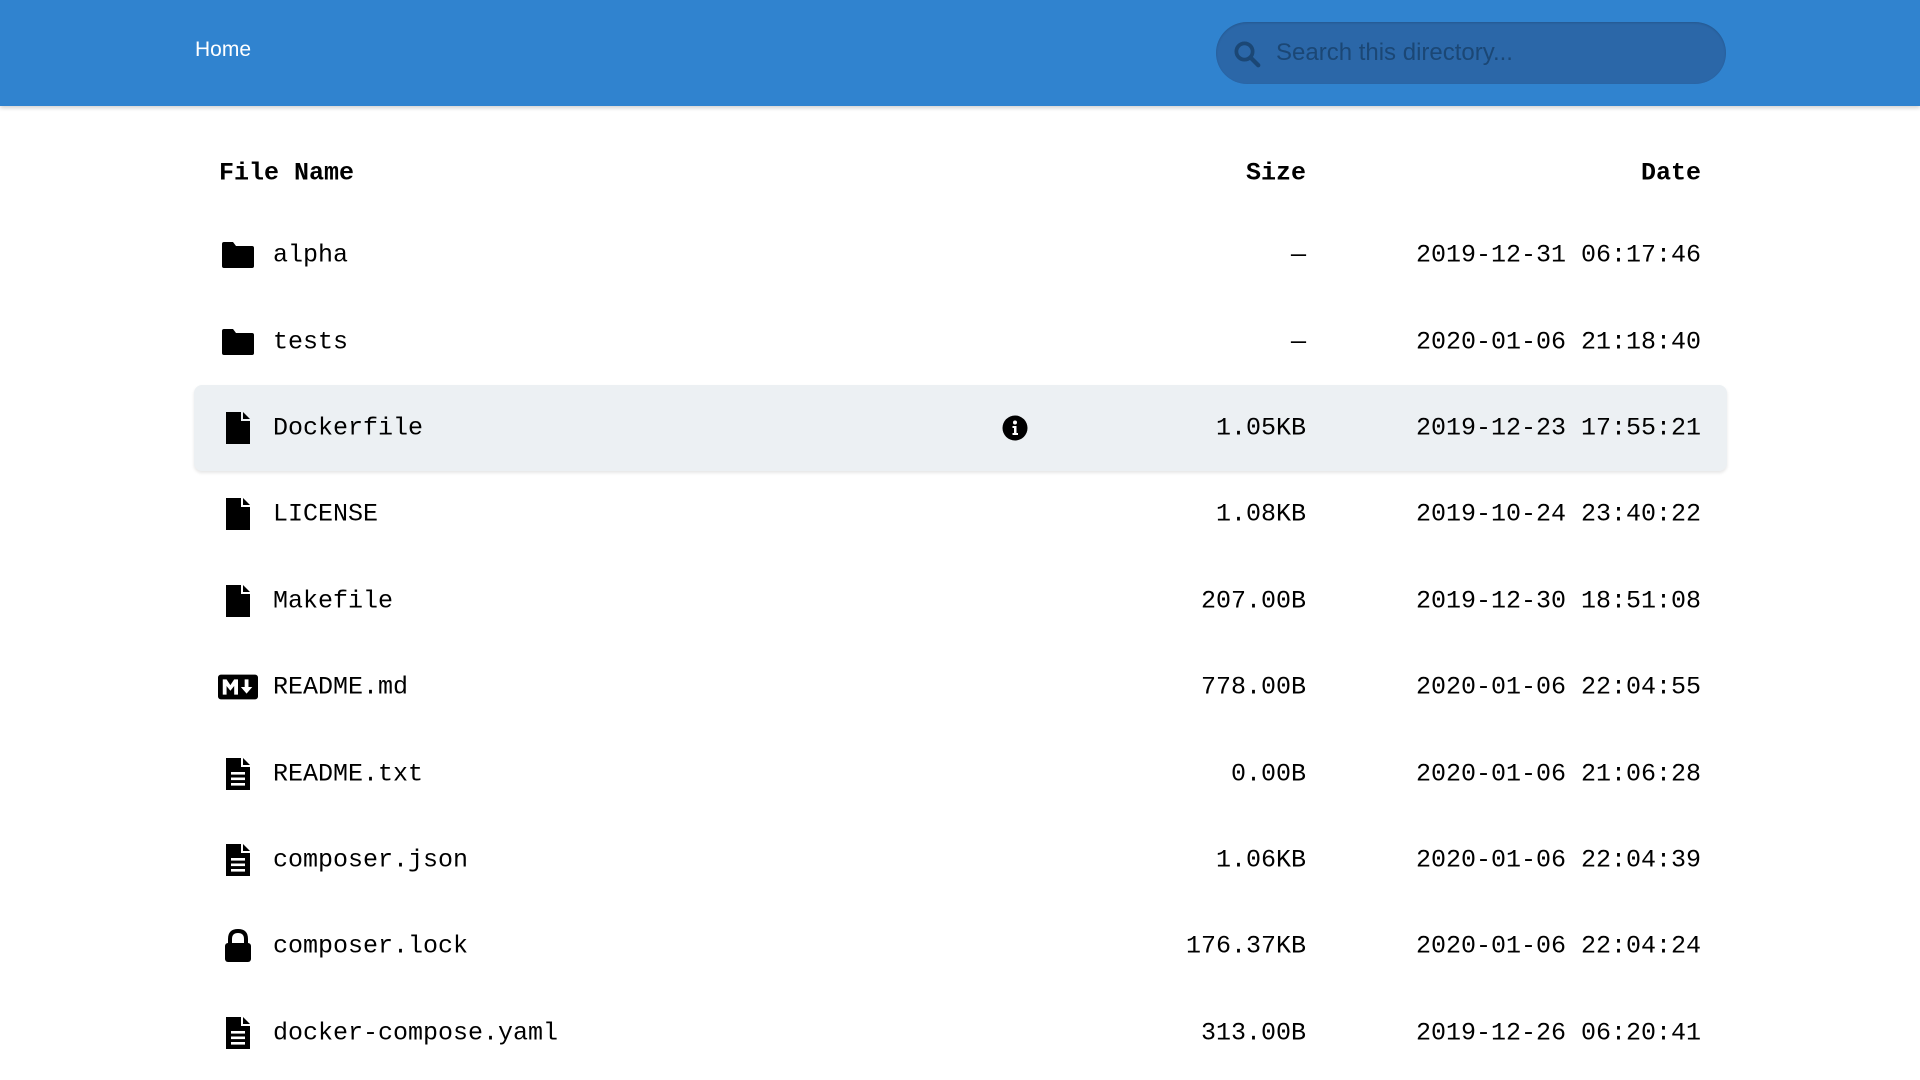  What do you see at coordinates (310, 255) in the screenshot?
I see `file-name: alpha` at bounding box center [310, 255].